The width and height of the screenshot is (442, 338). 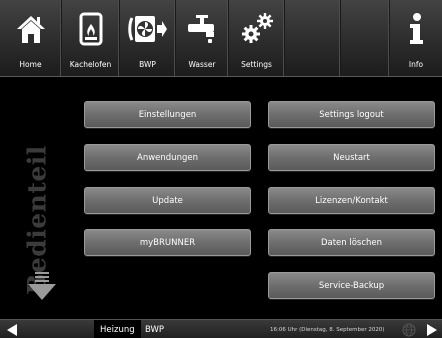 What do you see at coordinates (327, 329) in the screenshot?
I see `date-time-status: 16:06 Uhr (Dienstag, 8. September 2020)` at bounding box center [327, 329].